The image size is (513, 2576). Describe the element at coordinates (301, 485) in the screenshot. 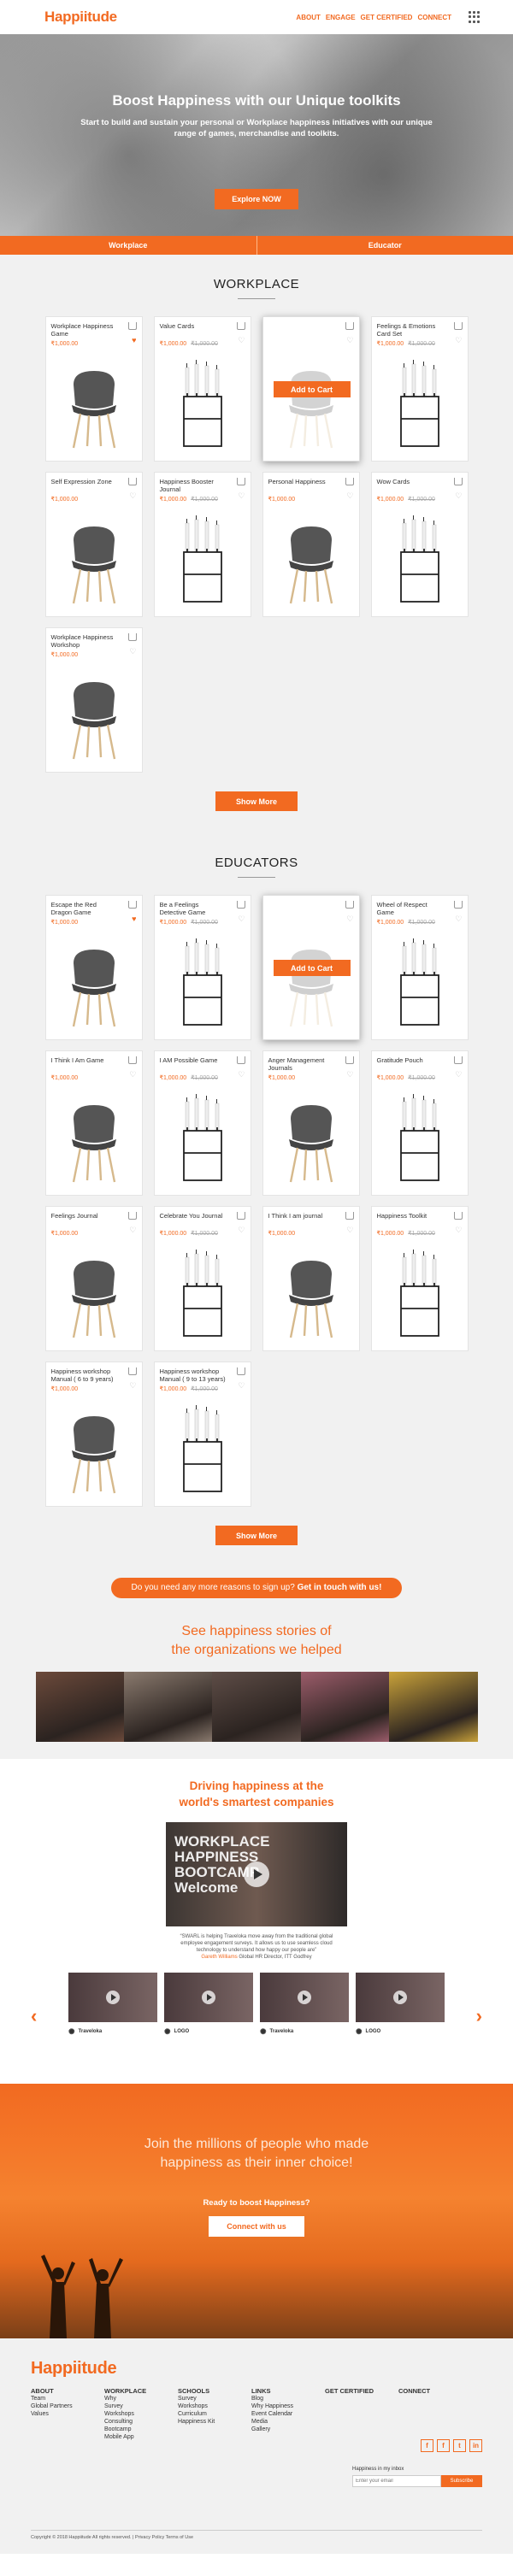

I see `product-title: Personal Happiness` at that location.